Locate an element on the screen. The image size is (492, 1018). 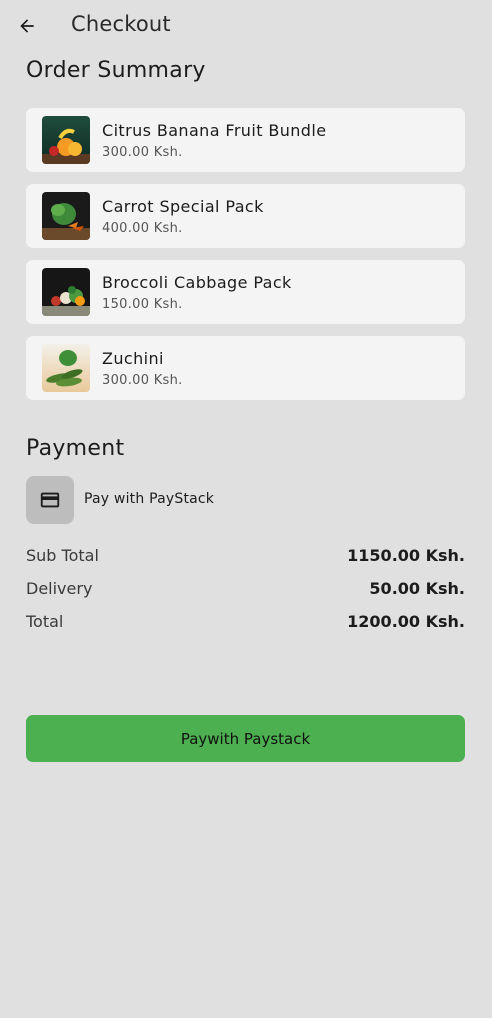
item-price: 150.00 Ksh. is located at coordinates (142, 304).